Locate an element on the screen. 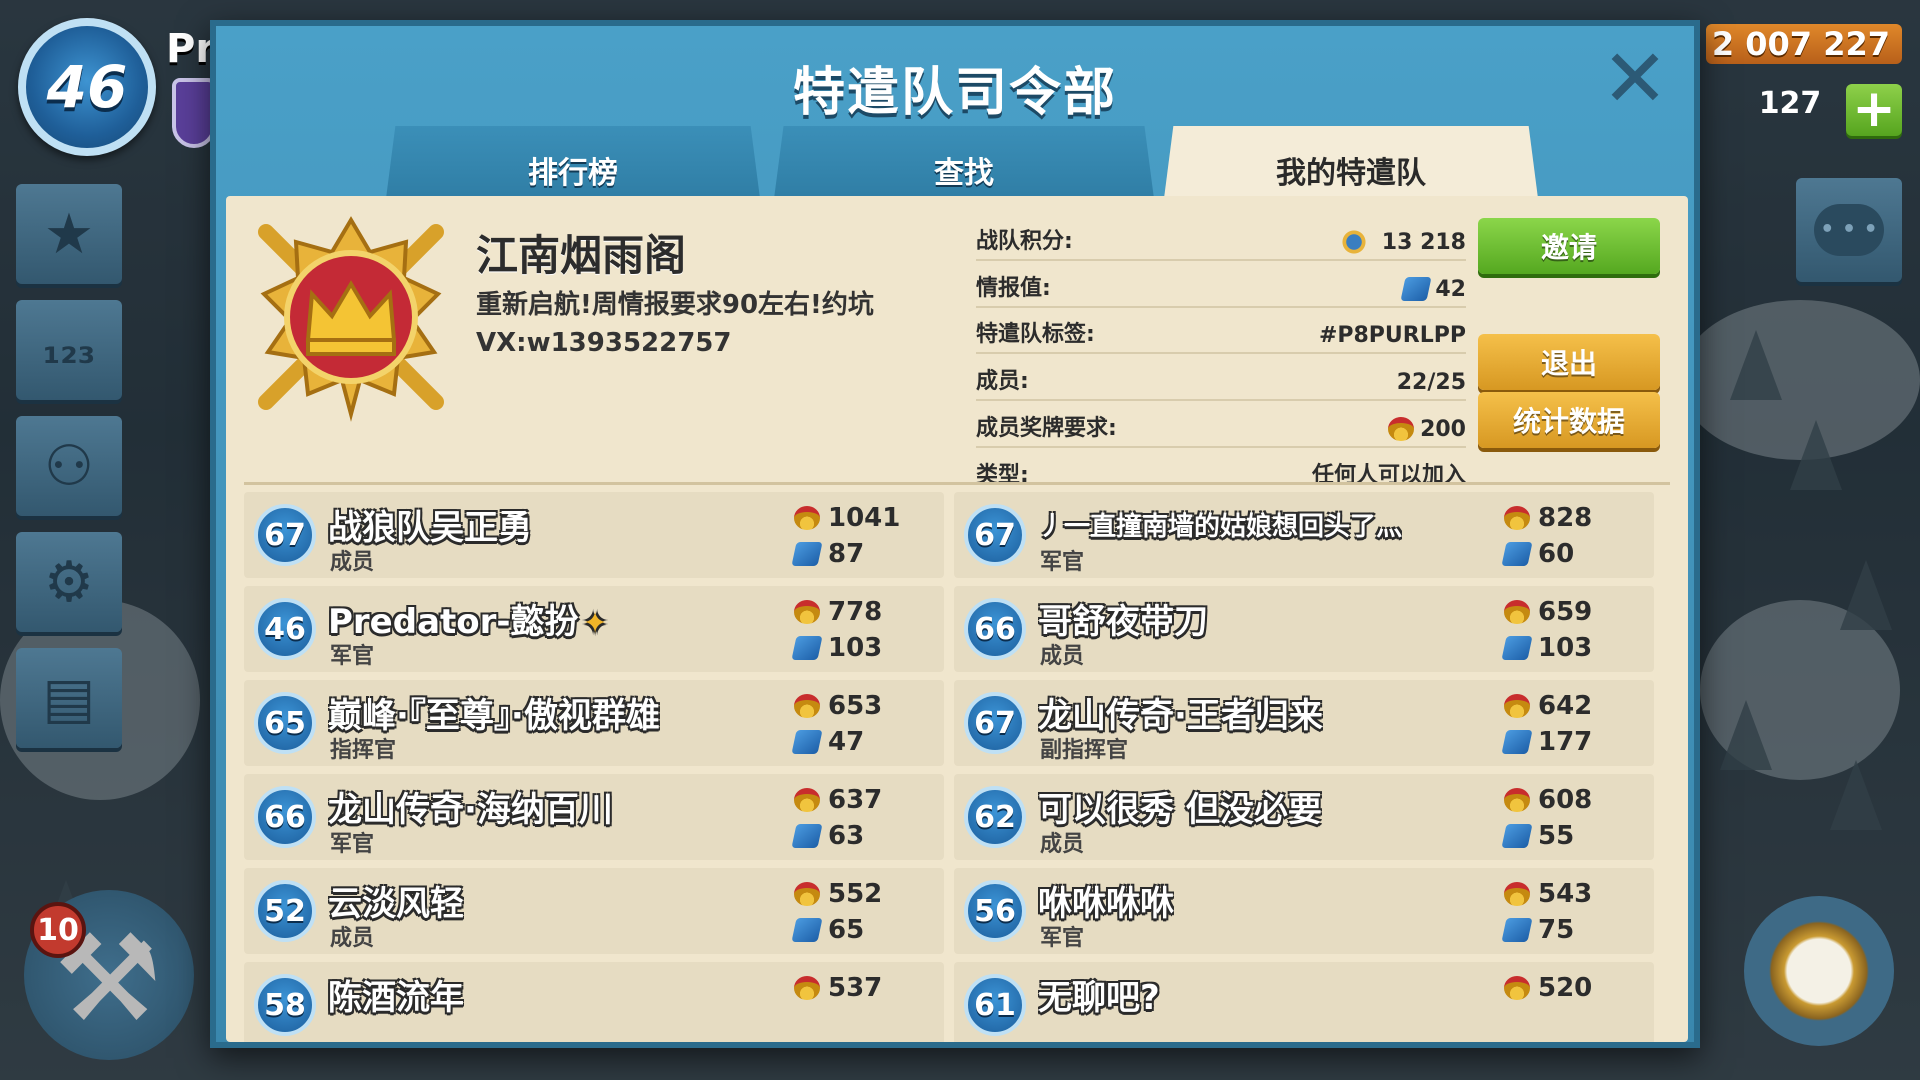  task-force-name: 江南烟雨阁 is located at coordinates (581, 255).